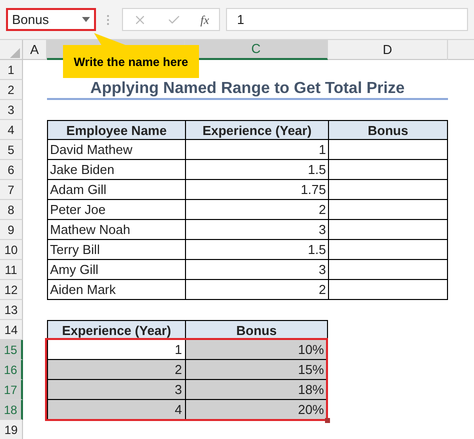 The width and height of the screenshot is (474, 439). I want to click on formula-field: 1, so click(347, 19).